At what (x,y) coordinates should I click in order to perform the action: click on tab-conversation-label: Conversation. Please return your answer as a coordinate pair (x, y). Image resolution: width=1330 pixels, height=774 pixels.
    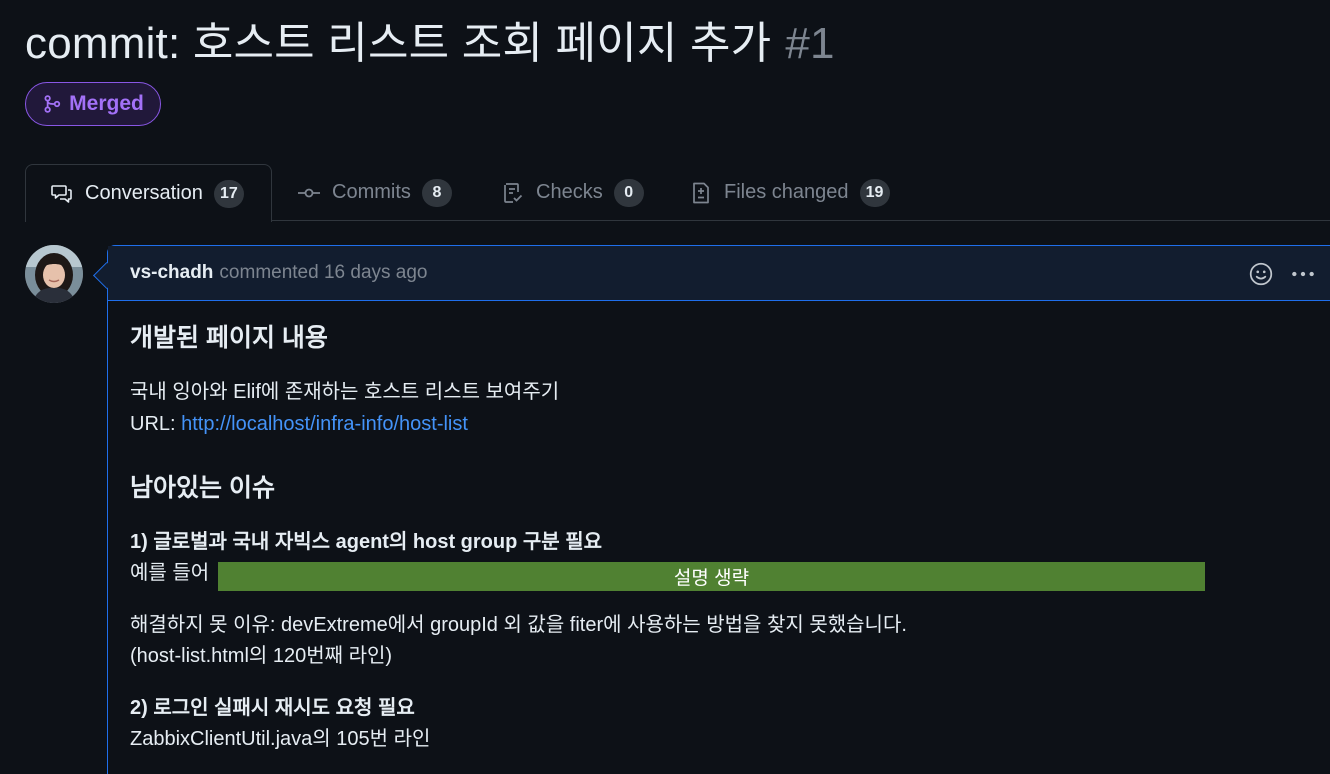
    Looking at the image, I should click on (144, 193).